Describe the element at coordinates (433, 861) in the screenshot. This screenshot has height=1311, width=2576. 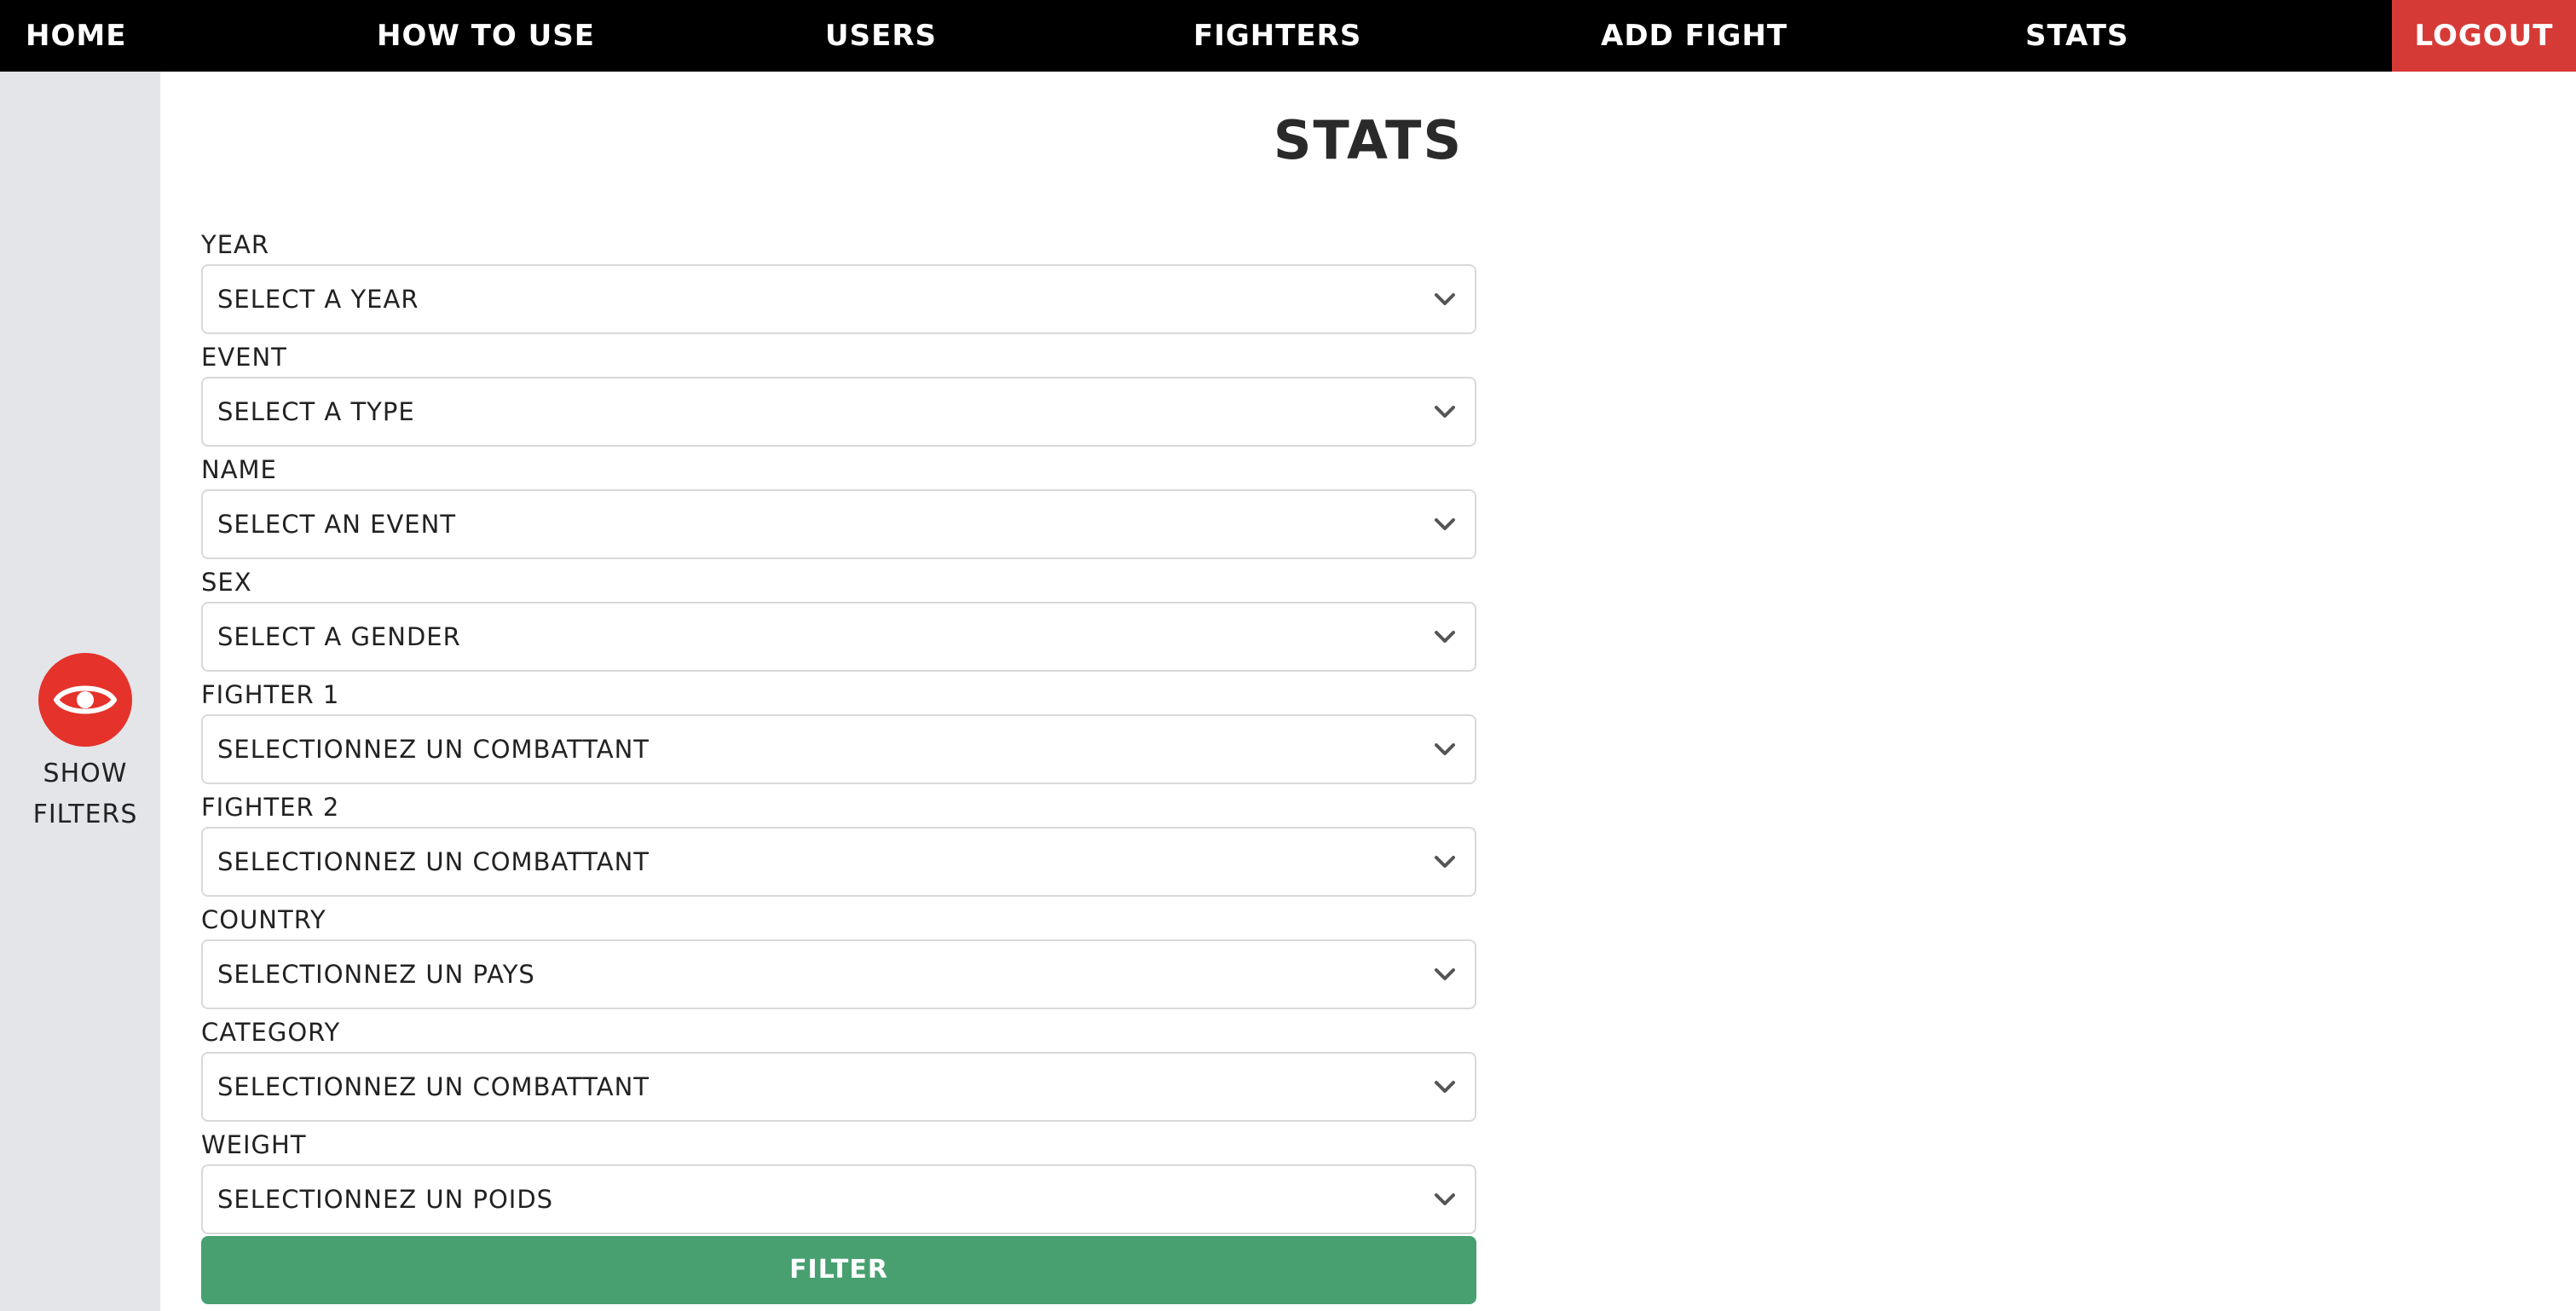
I see `fighter2-select-value: SELECTIONNEZ UN COMBATTANT` at that location.